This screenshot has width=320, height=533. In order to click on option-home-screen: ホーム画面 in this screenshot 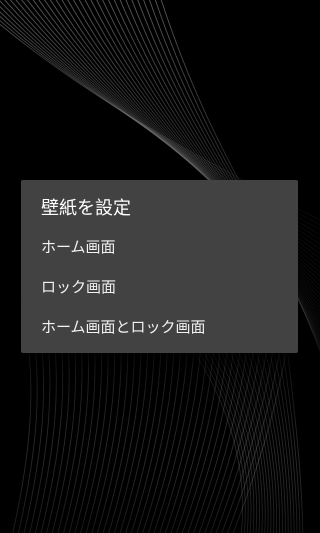, I will do `click(159, 247)`.